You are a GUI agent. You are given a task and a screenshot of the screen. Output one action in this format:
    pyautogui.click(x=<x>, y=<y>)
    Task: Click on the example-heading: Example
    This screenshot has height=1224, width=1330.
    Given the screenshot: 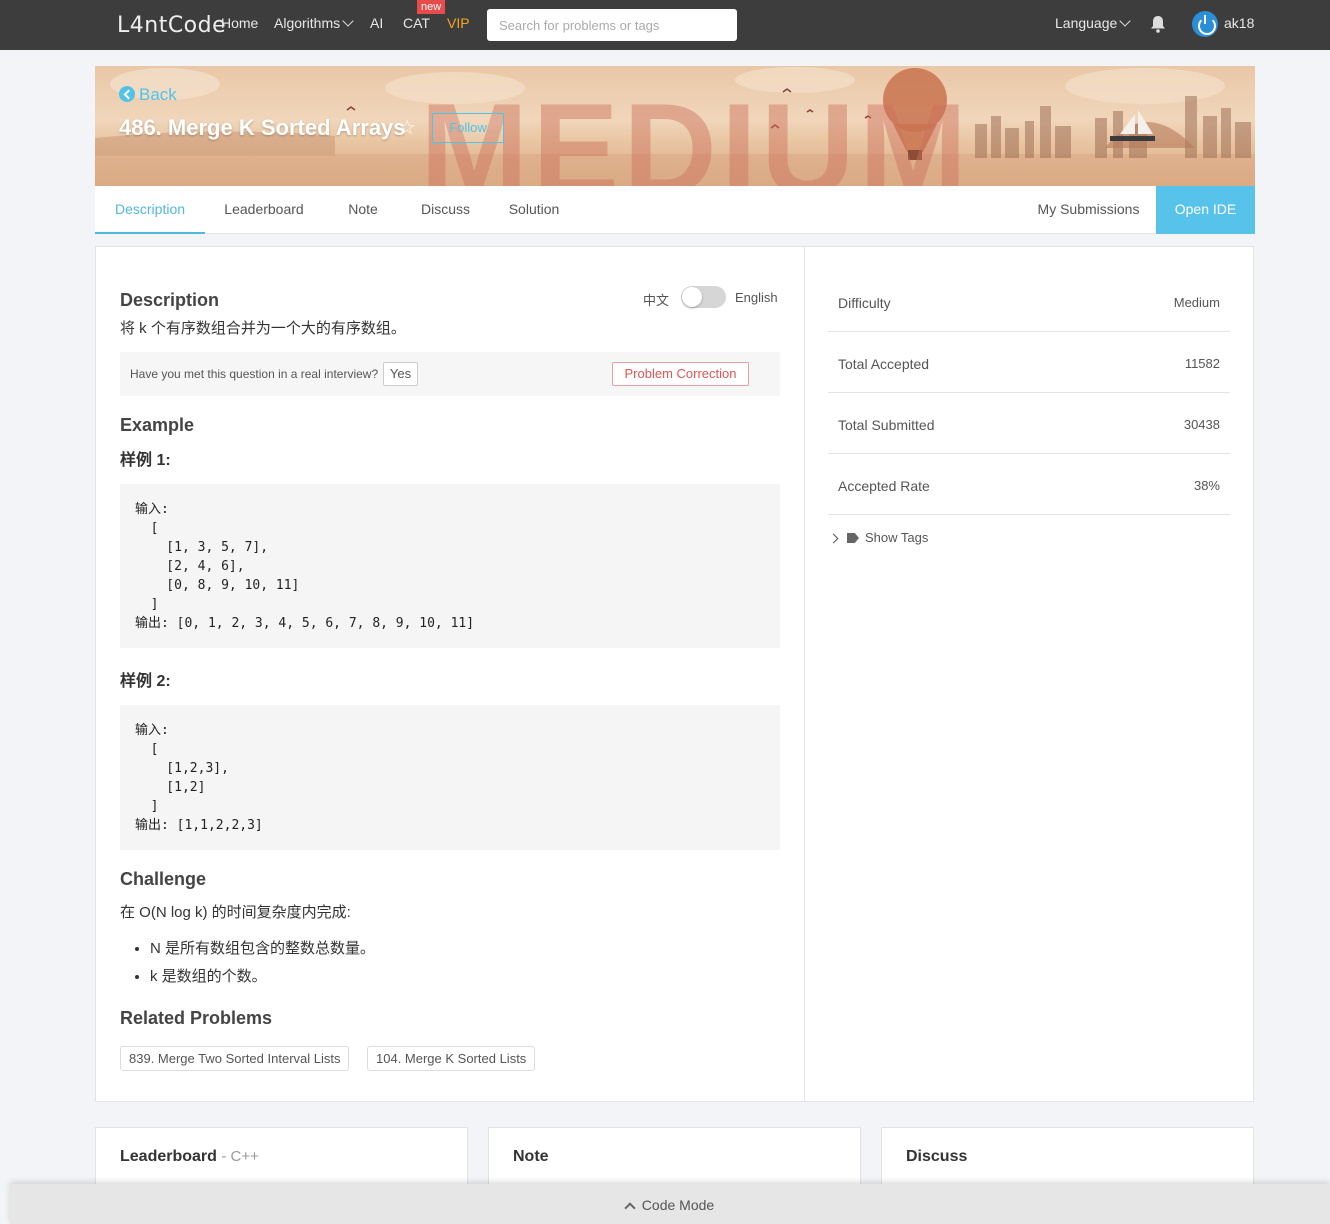 What is the action you would take?
    pyautogui.click(x=157, y=425)
    